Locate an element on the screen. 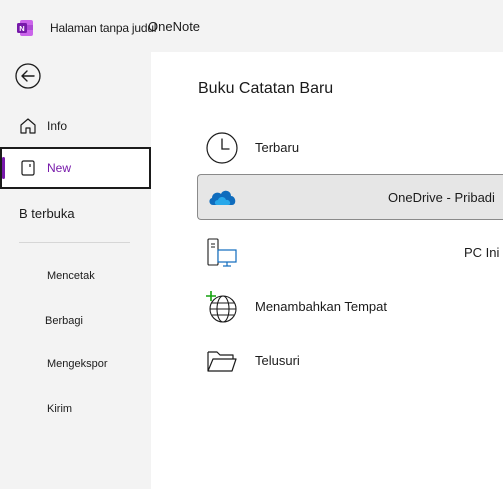  nav-item-info: Info is located at coordinates (75, 126).